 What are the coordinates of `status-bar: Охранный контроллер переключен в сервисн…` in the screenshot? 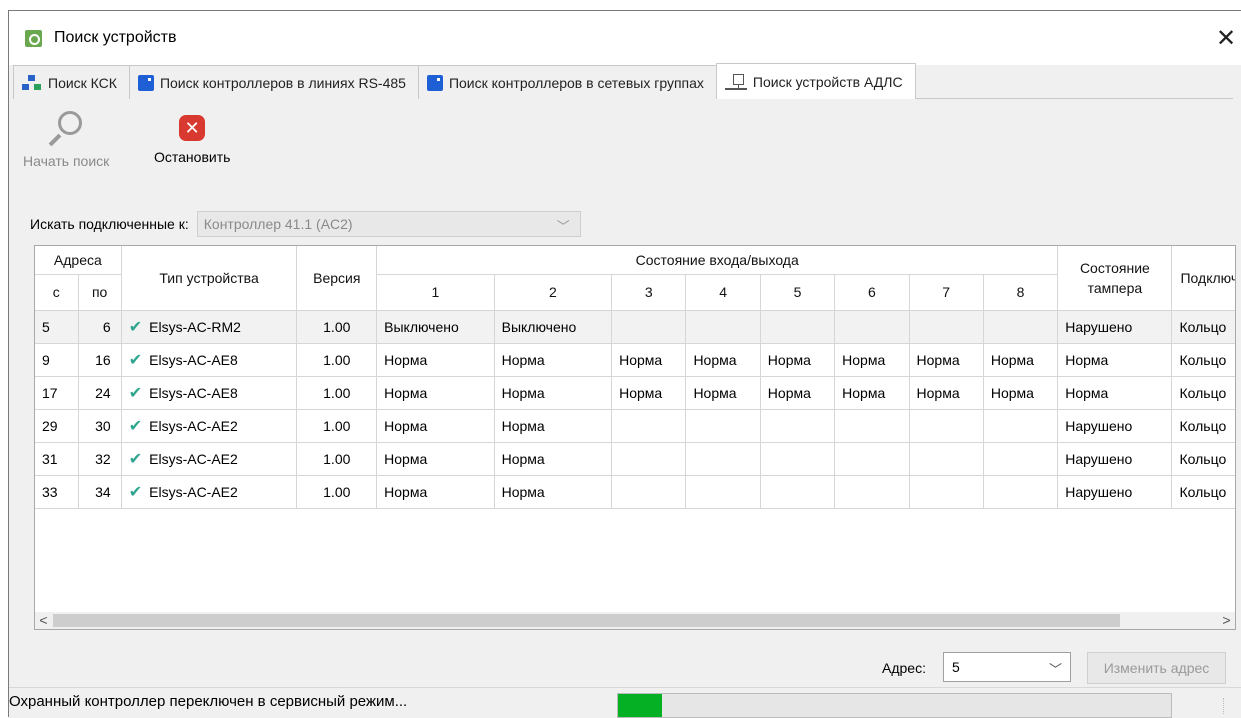 It's located at (625, 702).